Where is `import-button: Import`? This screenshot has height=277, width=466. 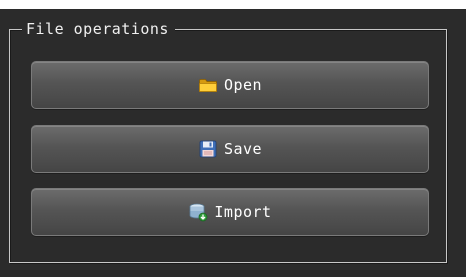
import-button: Import is located at coordinates (230, 212).